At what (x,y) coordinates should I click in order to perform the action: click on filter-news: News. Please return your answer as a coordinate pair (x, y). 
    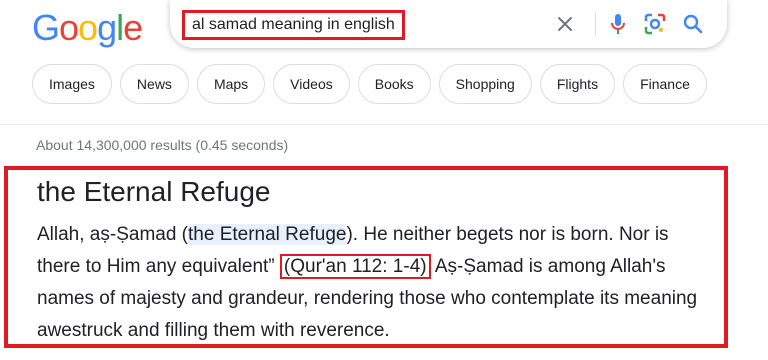
    Looking at the image, I should click on (154, 84).